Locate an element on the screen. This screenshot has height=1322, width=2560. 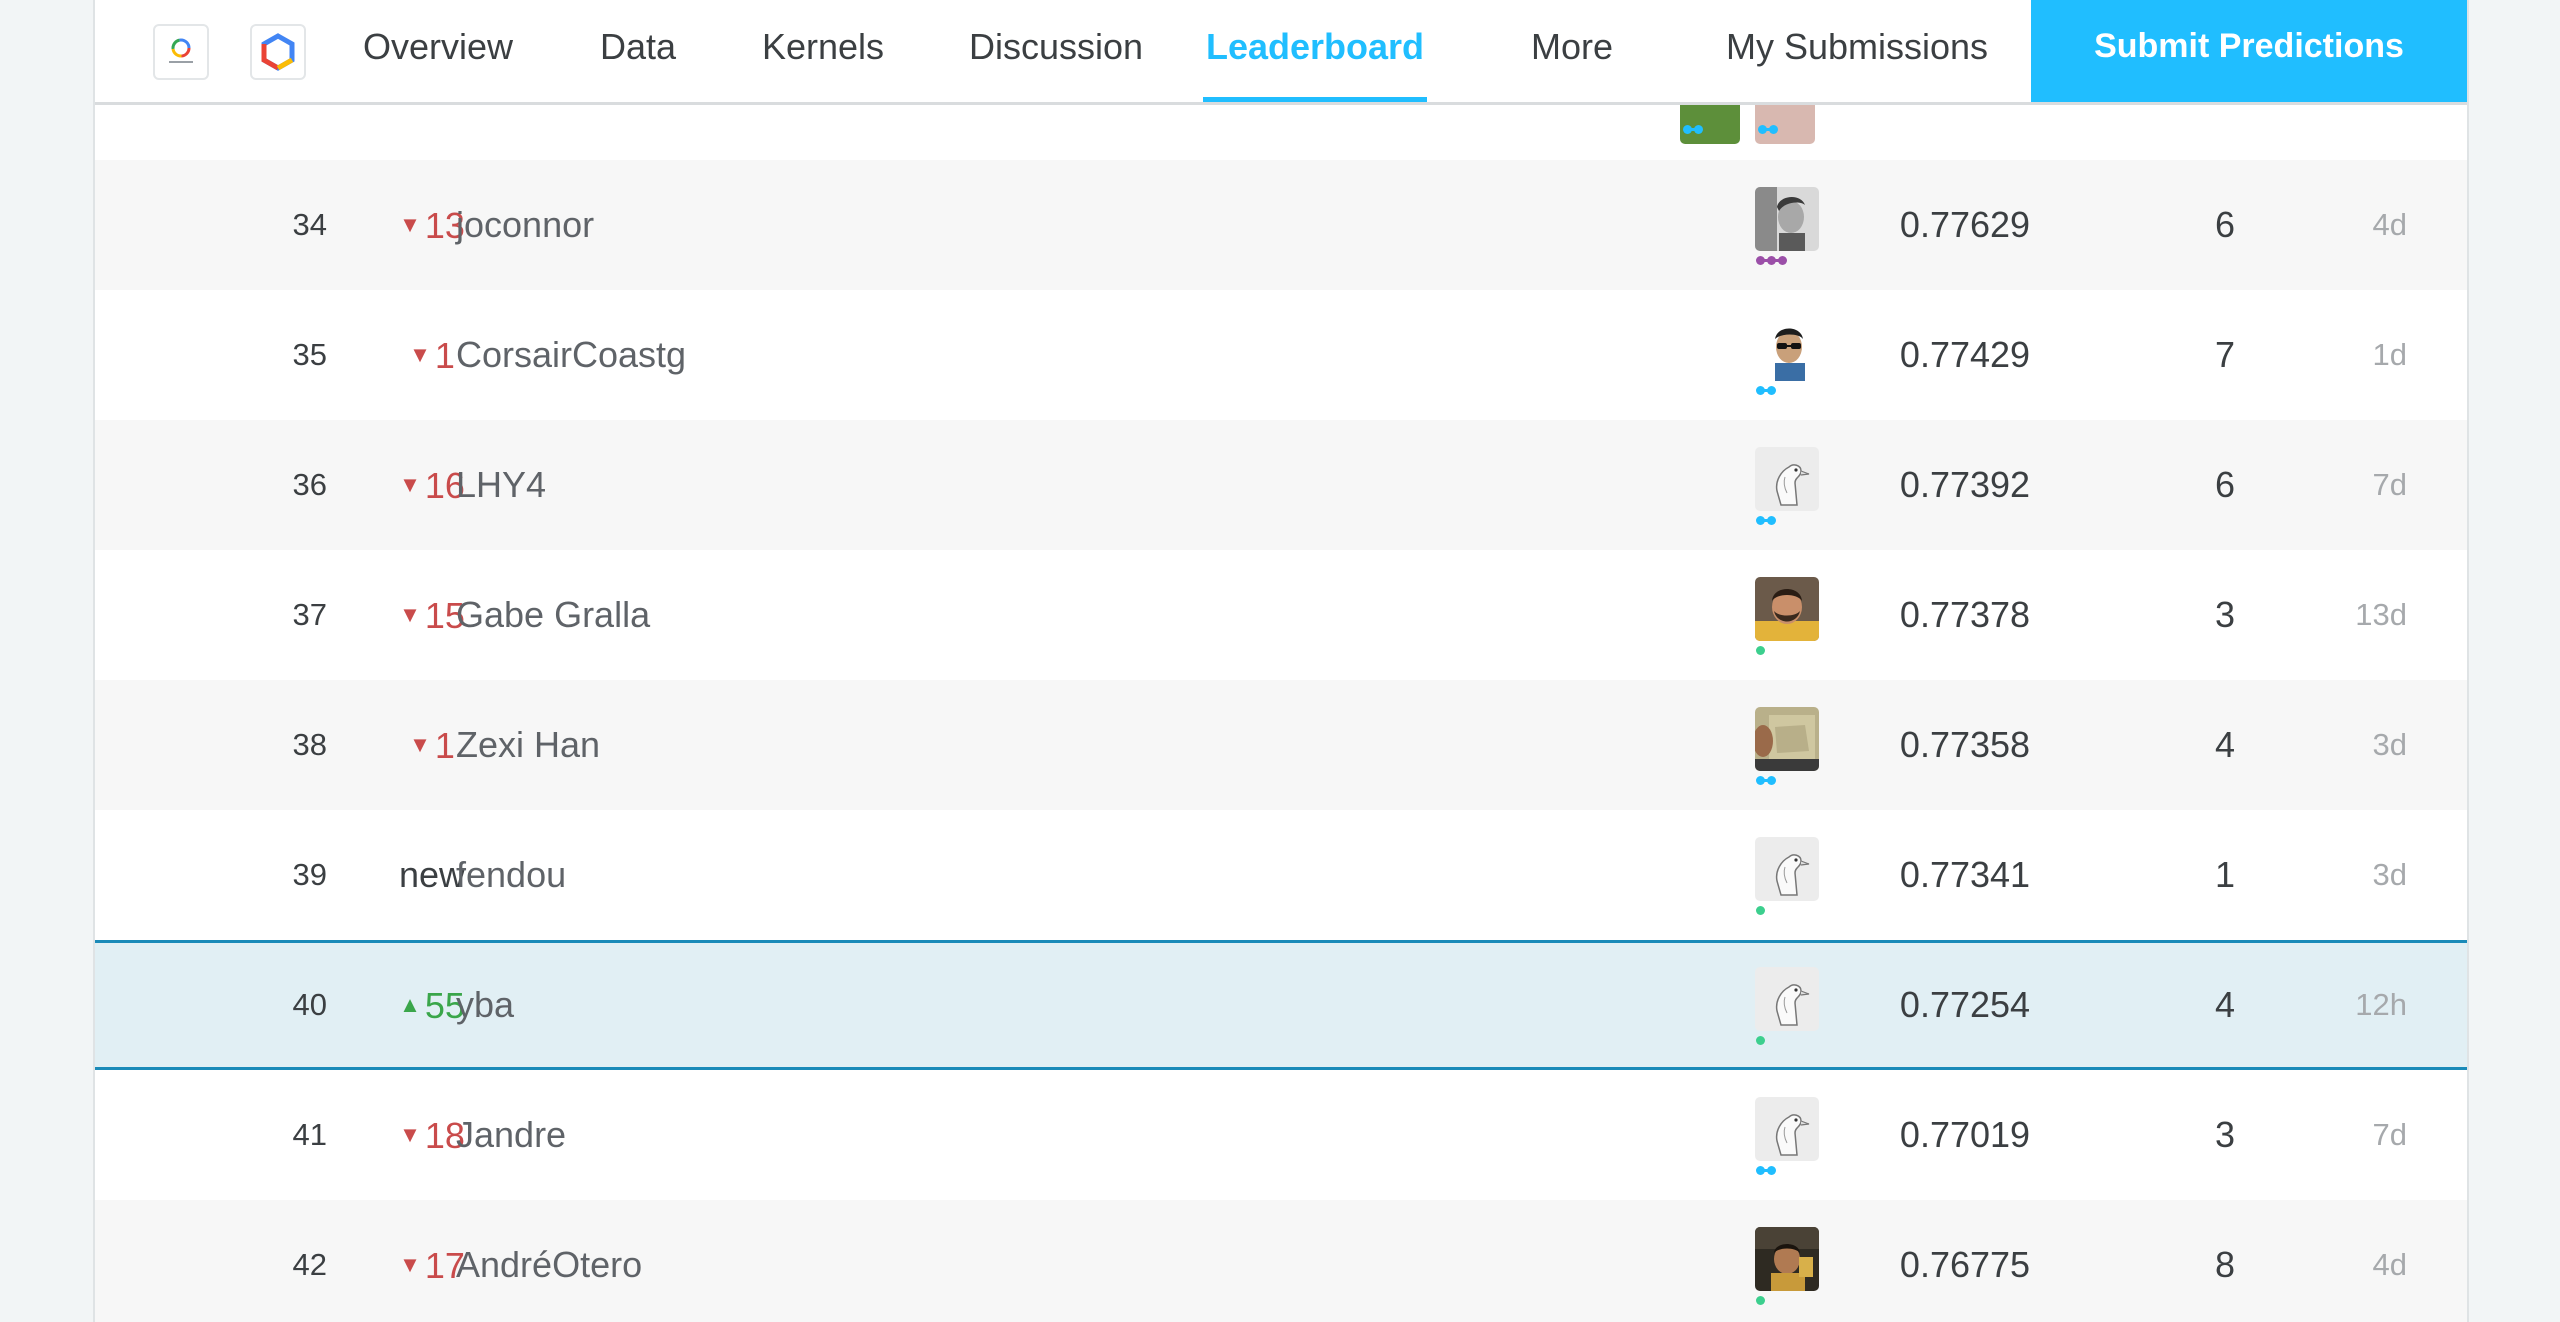
entries-count: 1 is located at coordinates (2225, 874).